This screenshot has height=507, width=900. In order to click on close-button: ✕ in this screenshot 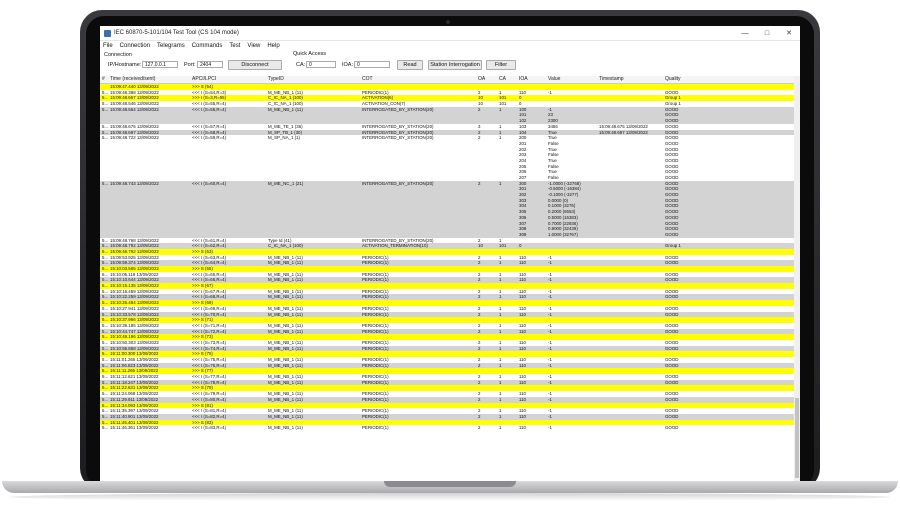, I will do `click(789, 33)`.